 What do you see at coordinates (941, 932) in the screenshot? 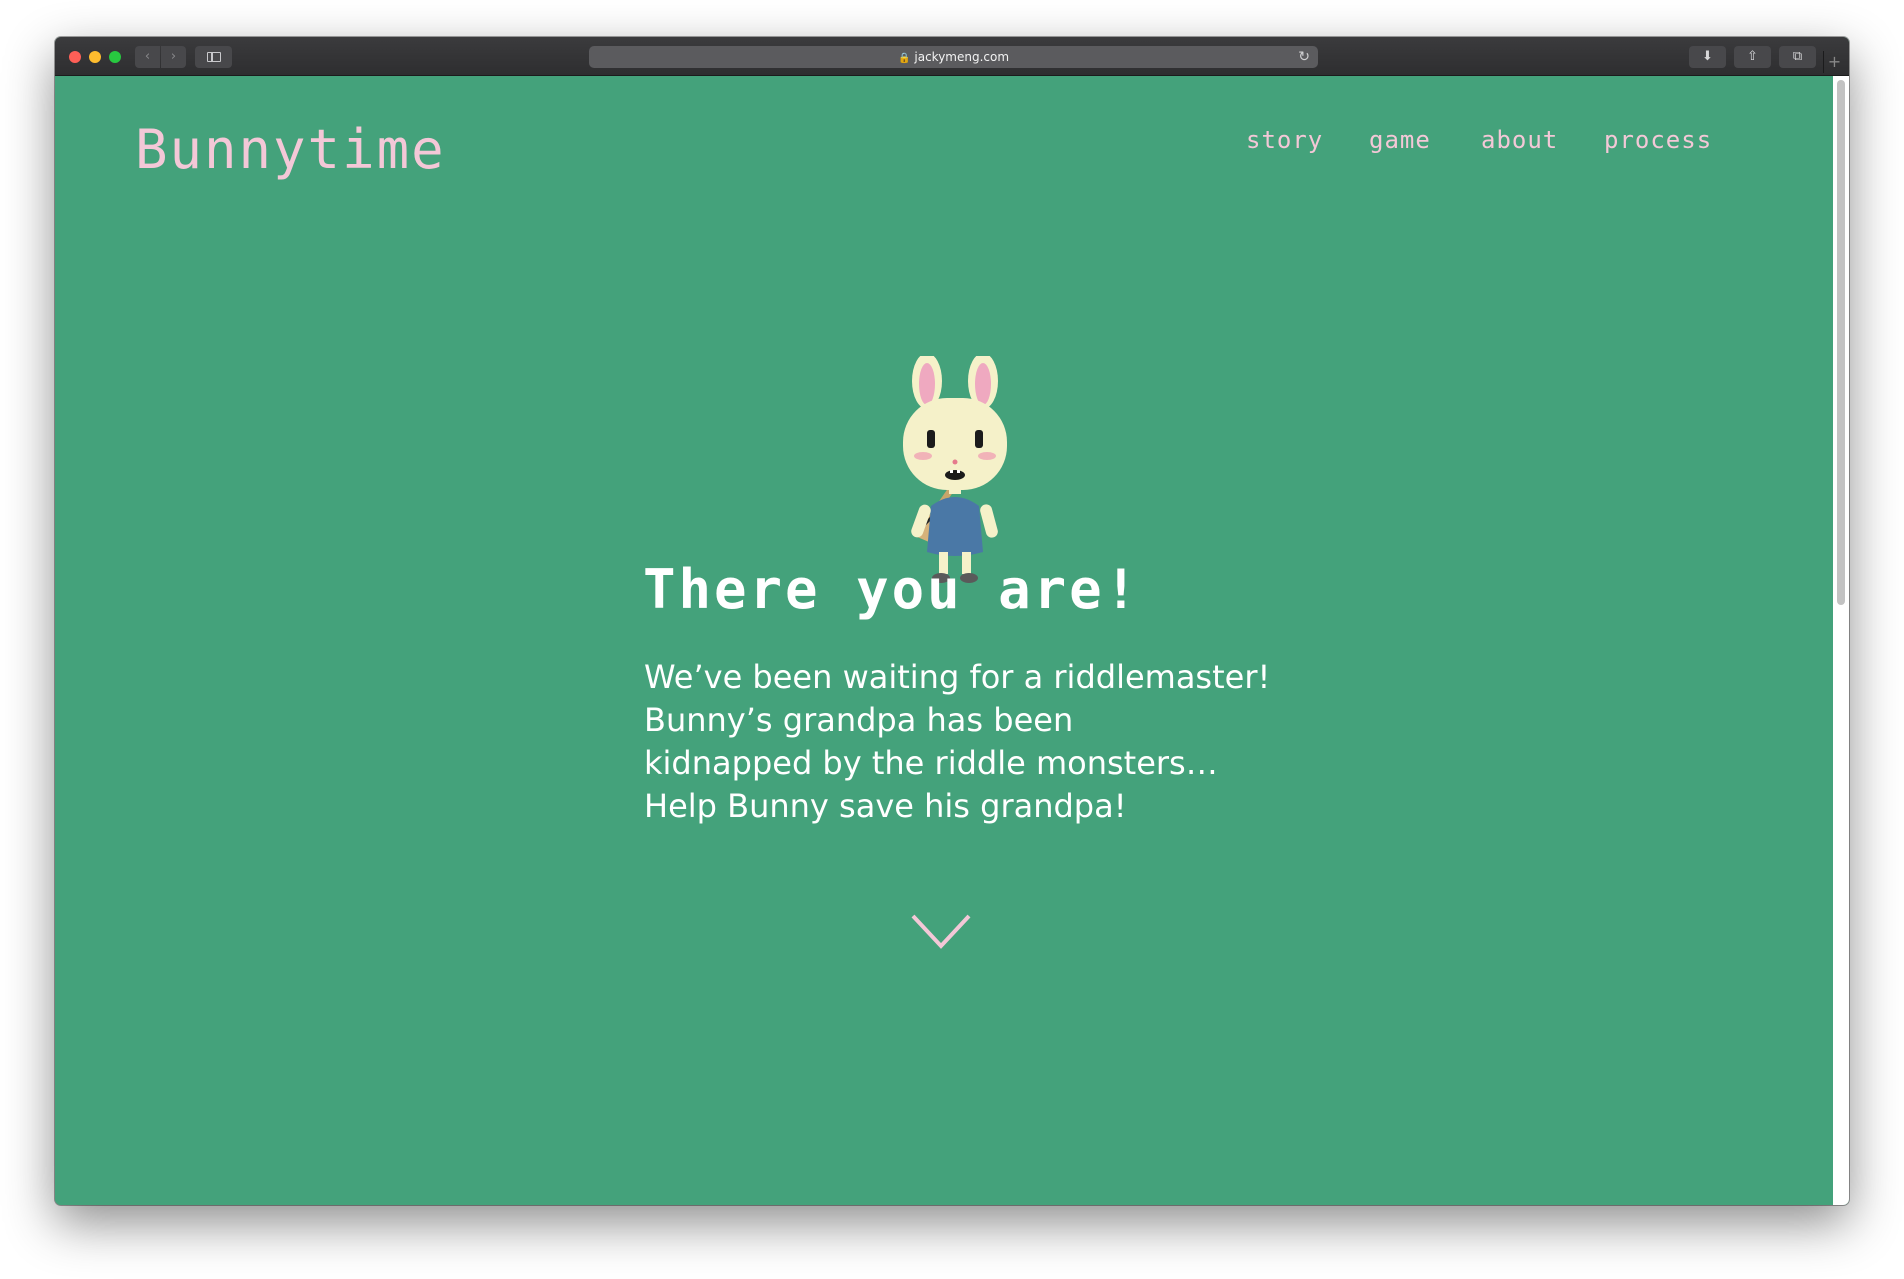
I see `chevron-down-icon` at bounding box center [941, 932].